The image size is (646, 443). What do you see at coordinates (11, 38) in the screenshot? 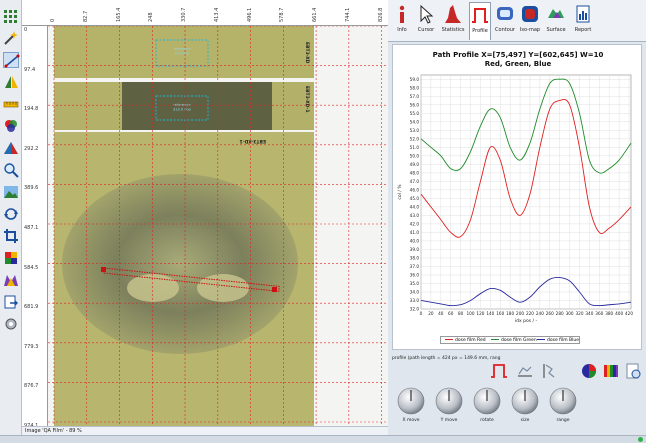
I see `magic-wand-icon` at bounding box center [11, 38].